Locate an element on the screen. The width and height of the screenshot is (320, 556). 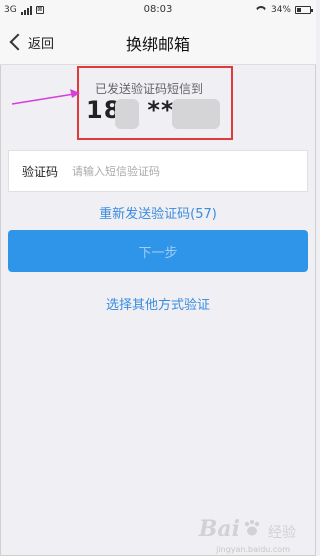
verification-code-field: 验证码 is located at coordinates (158, 171).